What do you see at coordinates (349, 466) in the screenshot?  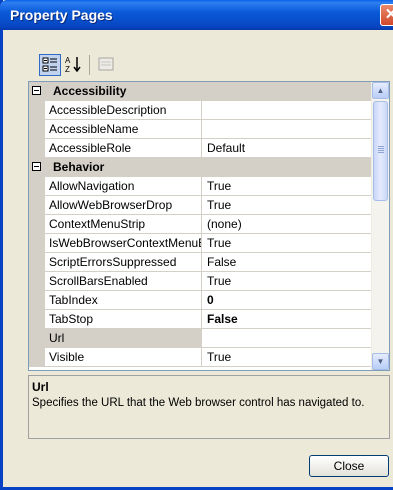 I see `close-button: Close` at bounding box center [349, 466].